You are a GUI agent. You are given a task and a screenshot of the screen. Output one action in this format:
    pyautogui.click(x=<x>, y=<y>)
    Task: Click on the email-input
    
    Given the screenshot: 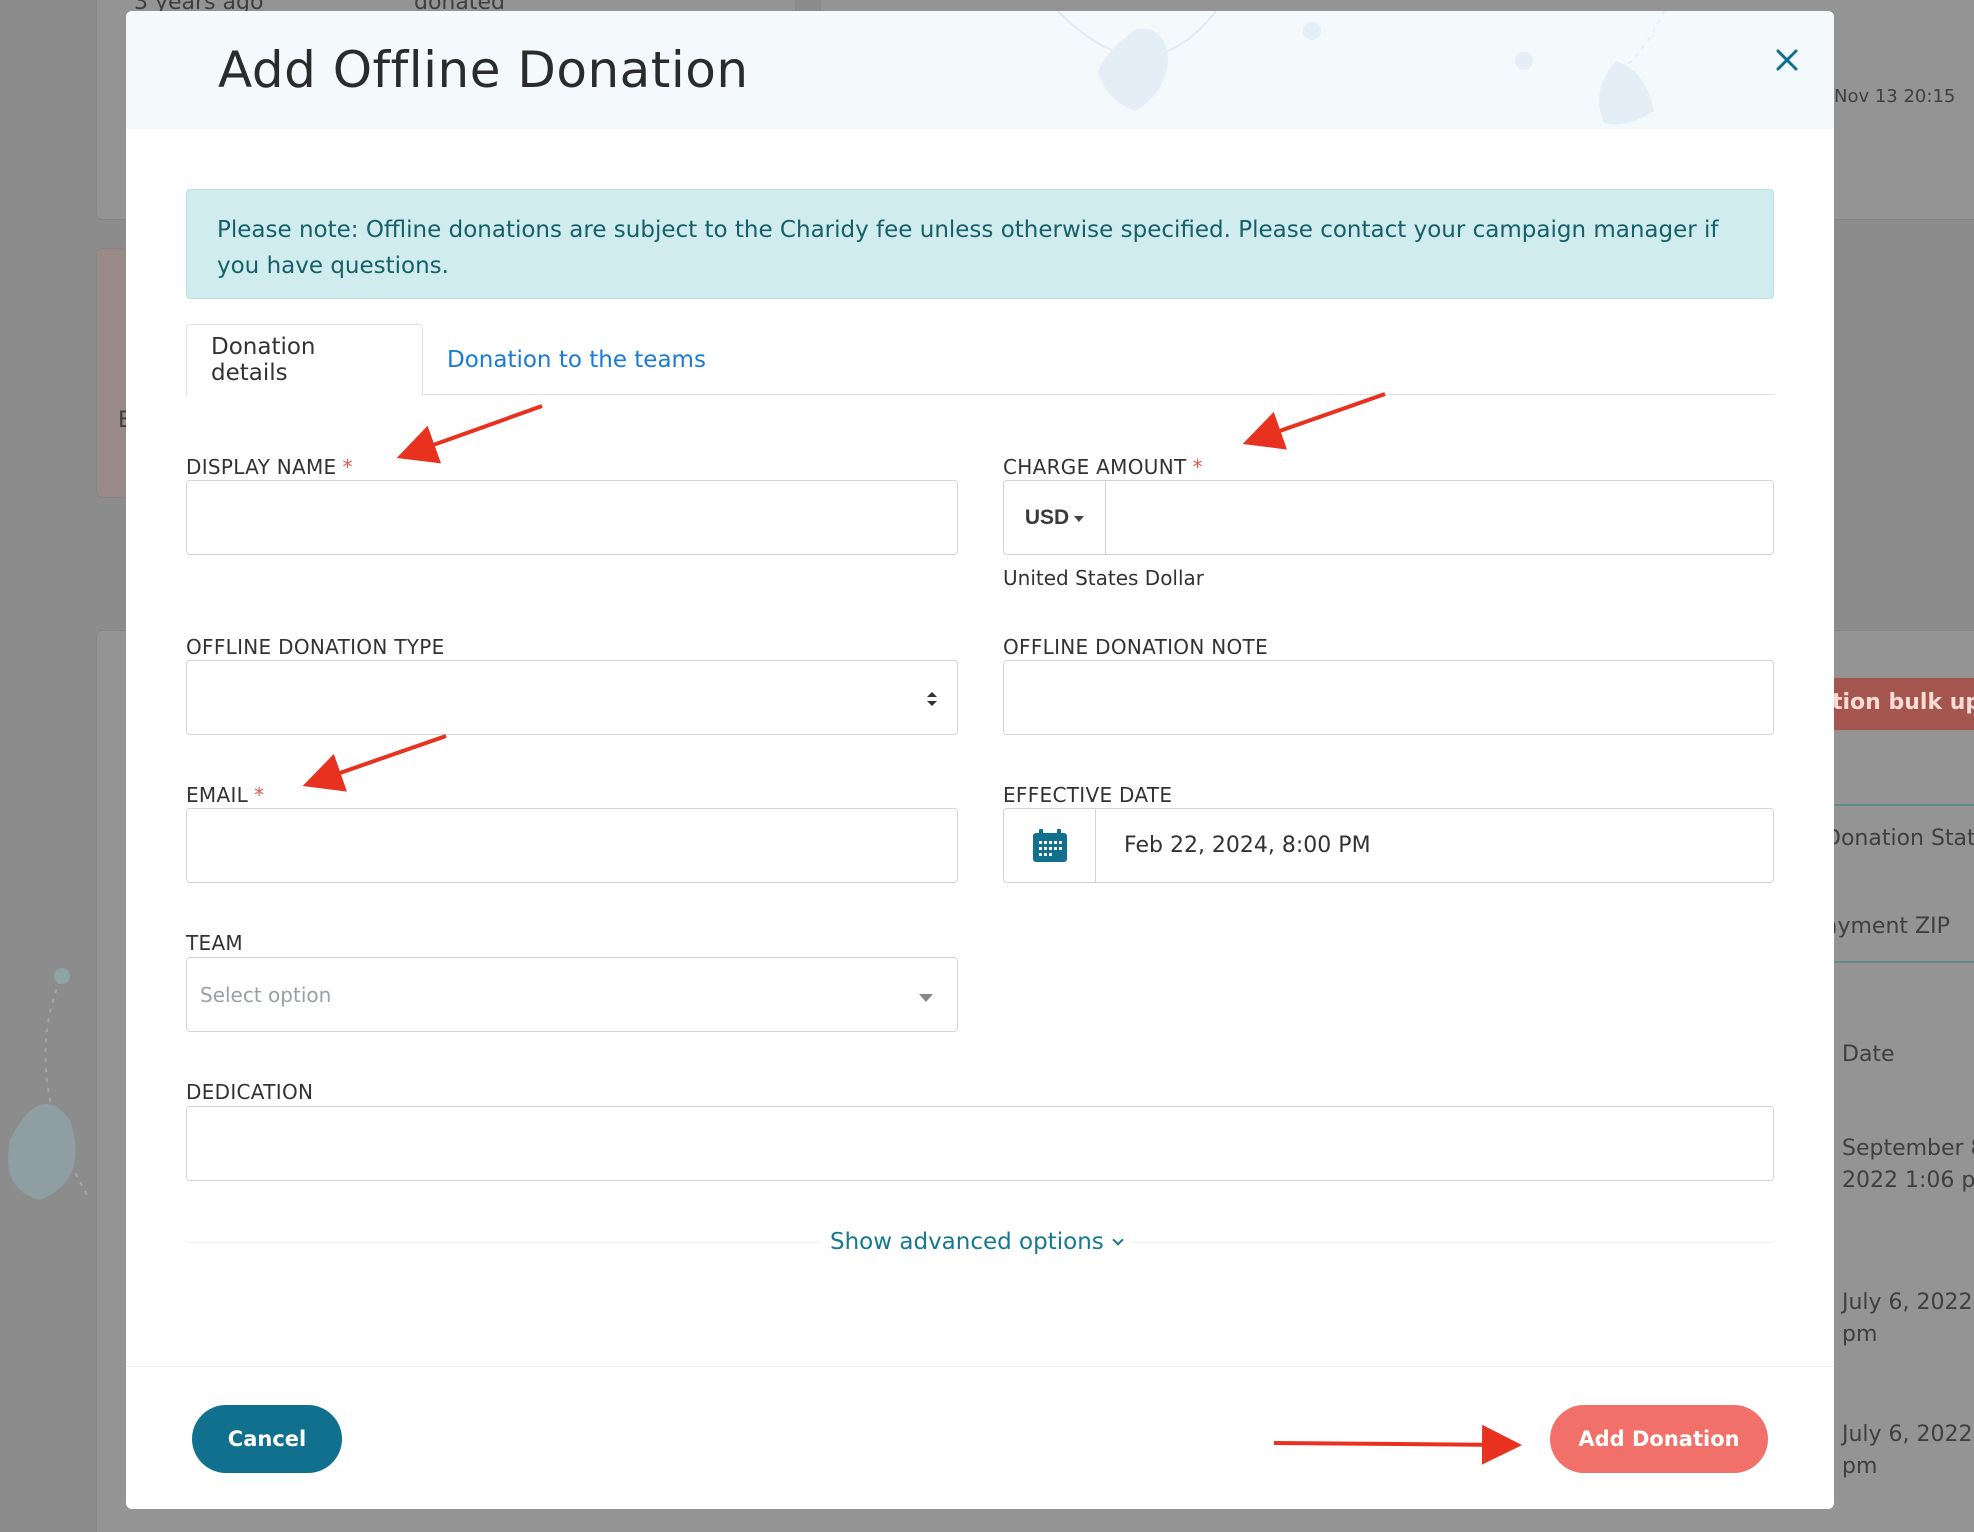 What is the action you would take?
    pyautogui.click(x=572, y=845)
    